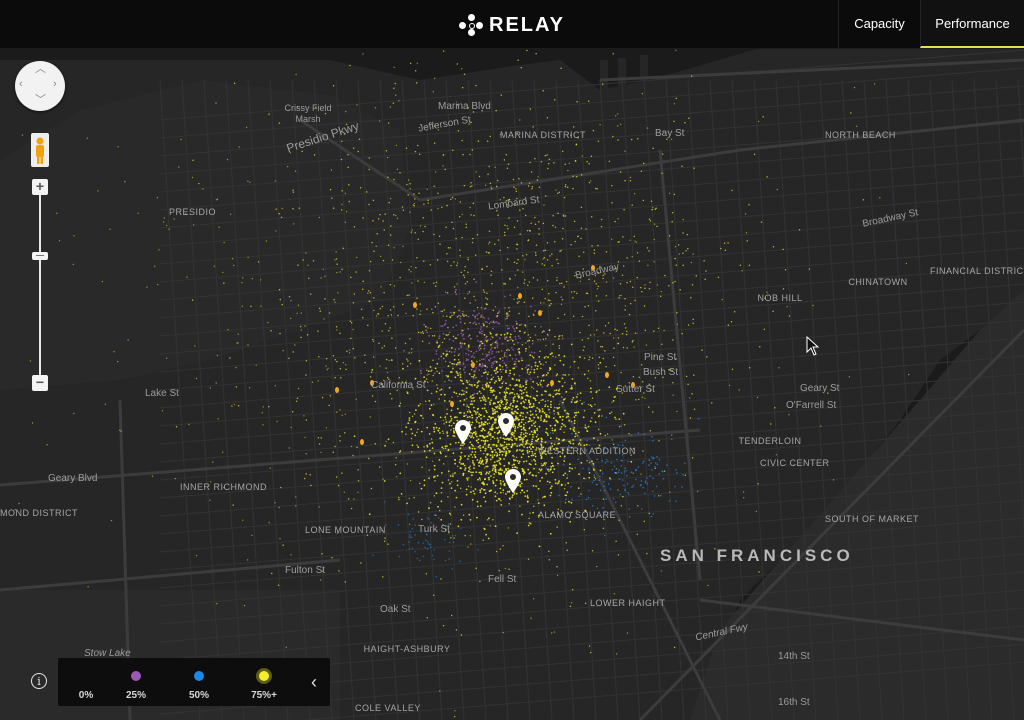 The image size is (1024, 720). What do you see at coordinates (40, 285) in the screenshot?
I see `zoom-slider-track` at bounding box center [40, 285].